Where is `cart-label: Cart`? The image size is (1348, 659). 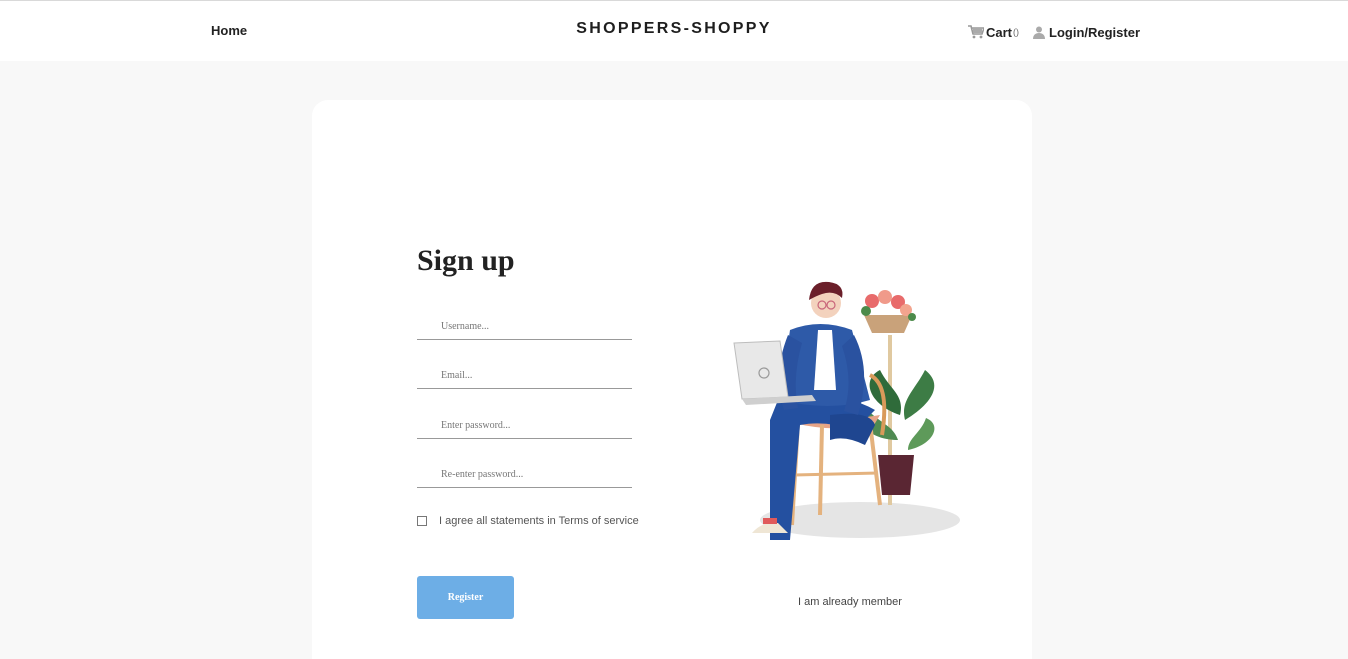 cart-label: Cart is located at coordinates (999, 32).